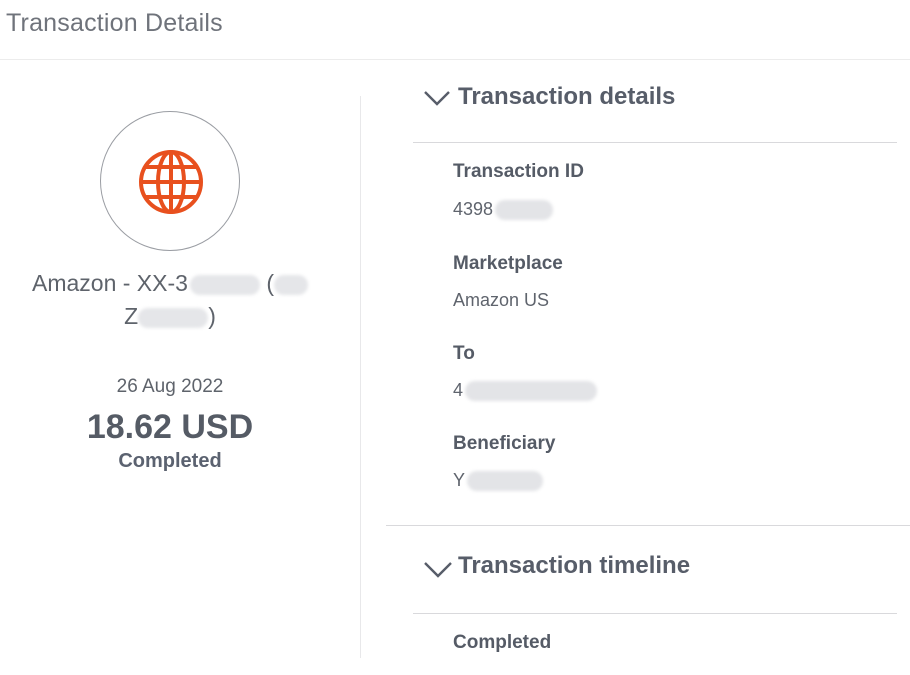  I want to click on merchant-name-line1: Amazon - XX-3 (, so click(170, 283).